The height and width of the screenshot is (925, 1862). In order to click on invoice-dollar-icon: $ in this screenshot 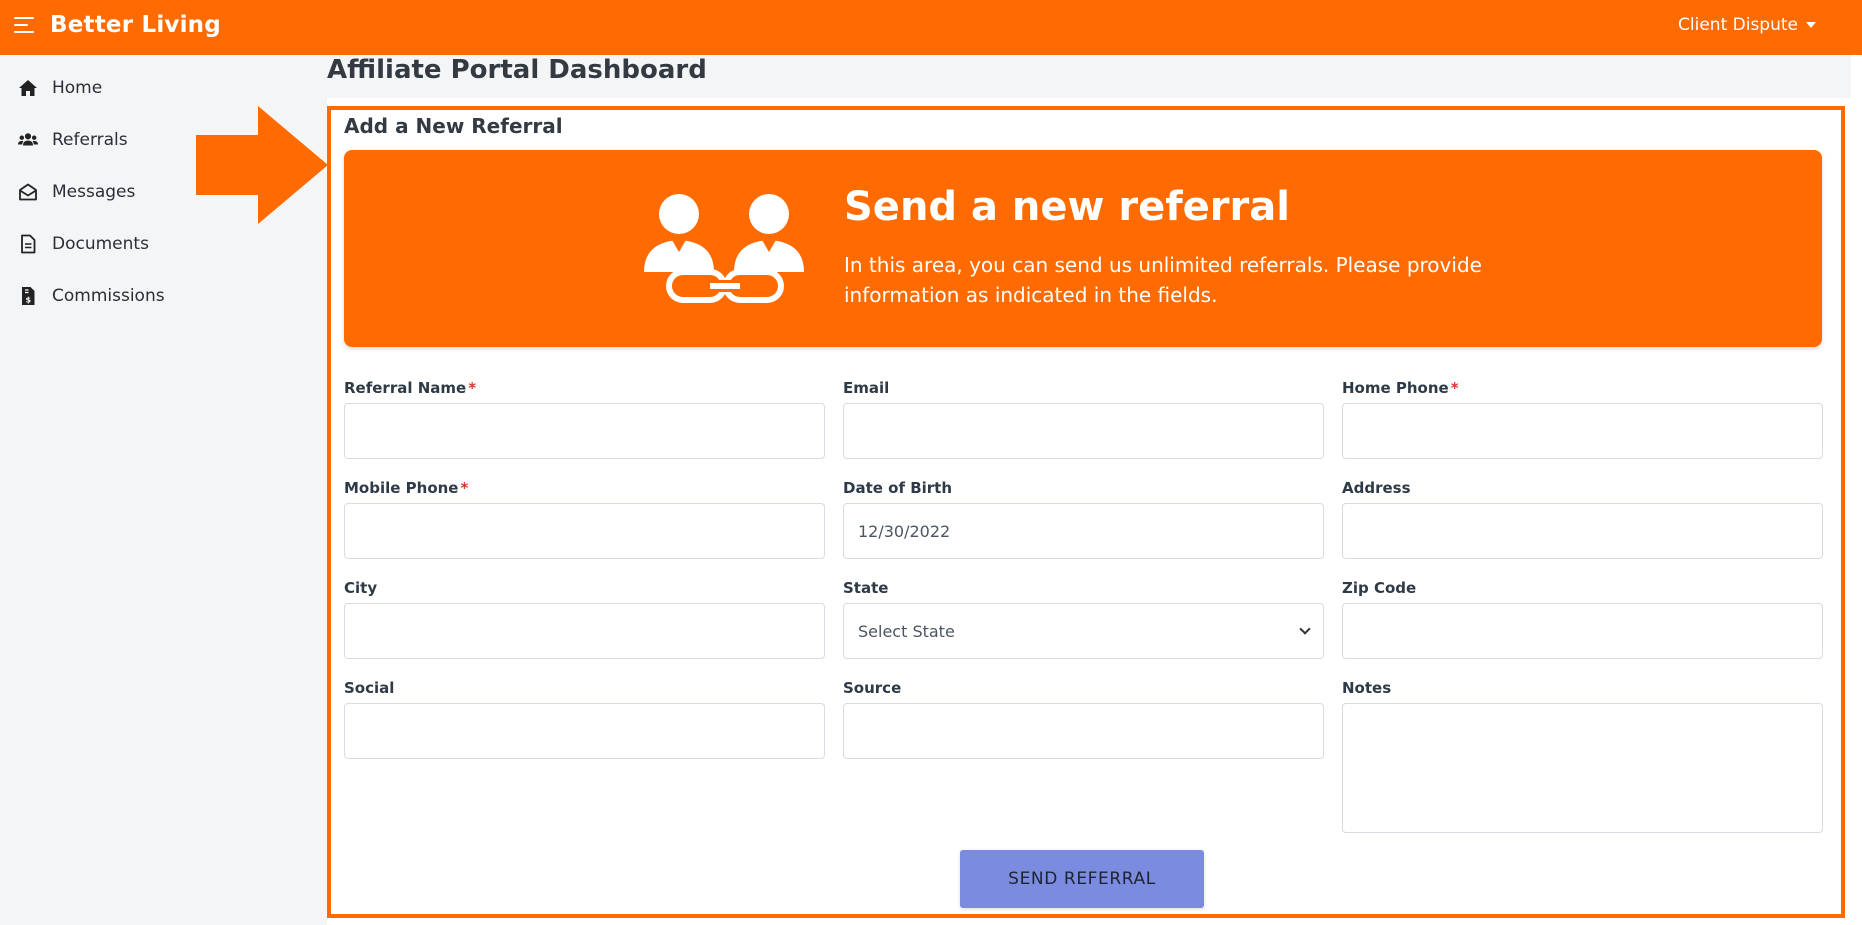, I will do `click(28, 296)`.